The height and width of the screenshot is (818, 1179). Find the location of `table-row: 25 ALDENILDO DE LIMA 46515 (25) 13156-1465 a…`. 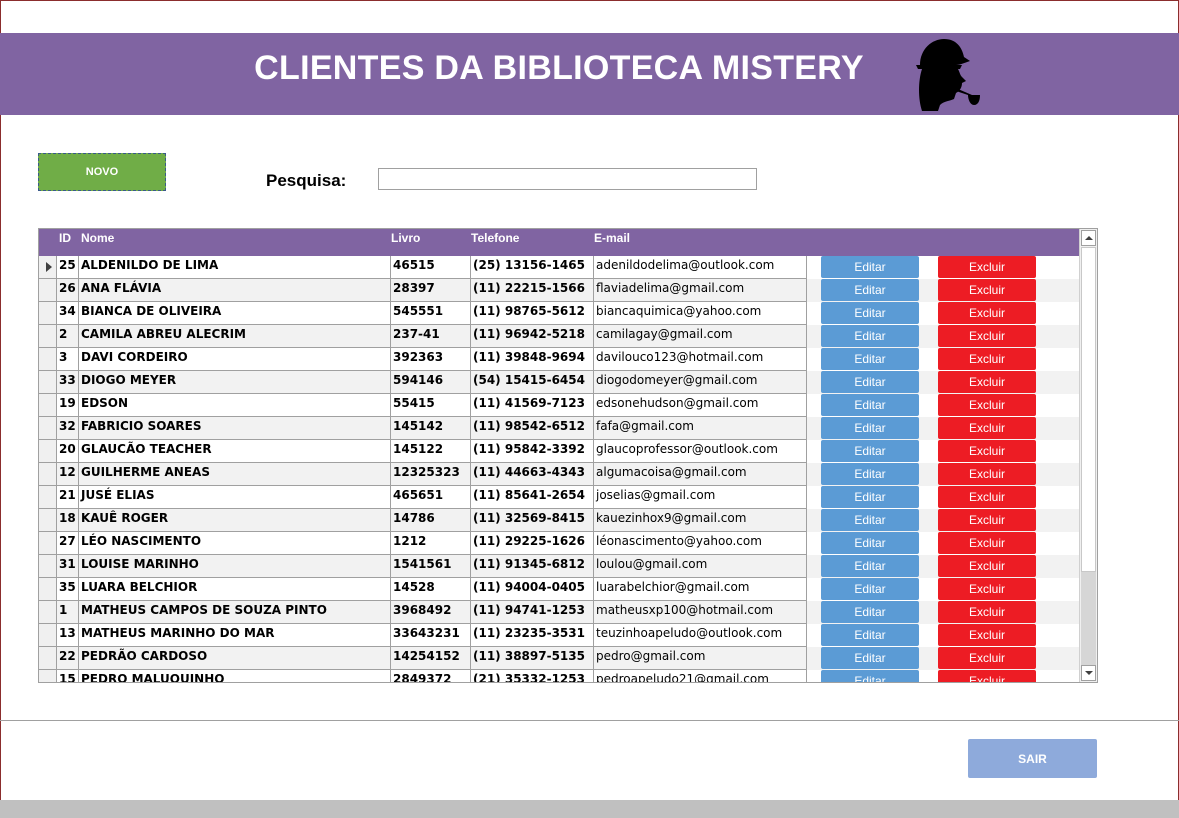

table-row: 25 ALDENILDO DE LIMA 46515 (25) 13156-1465 a… is located at coordinates (559, 267).